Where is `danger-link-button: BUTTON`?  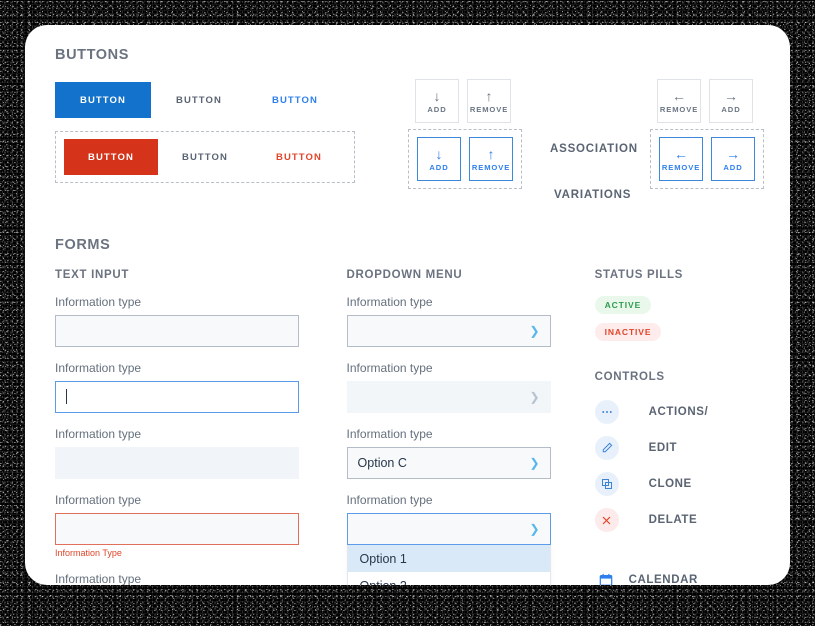 danger-link-button: BUTTON is located at coordinates (299, 157).